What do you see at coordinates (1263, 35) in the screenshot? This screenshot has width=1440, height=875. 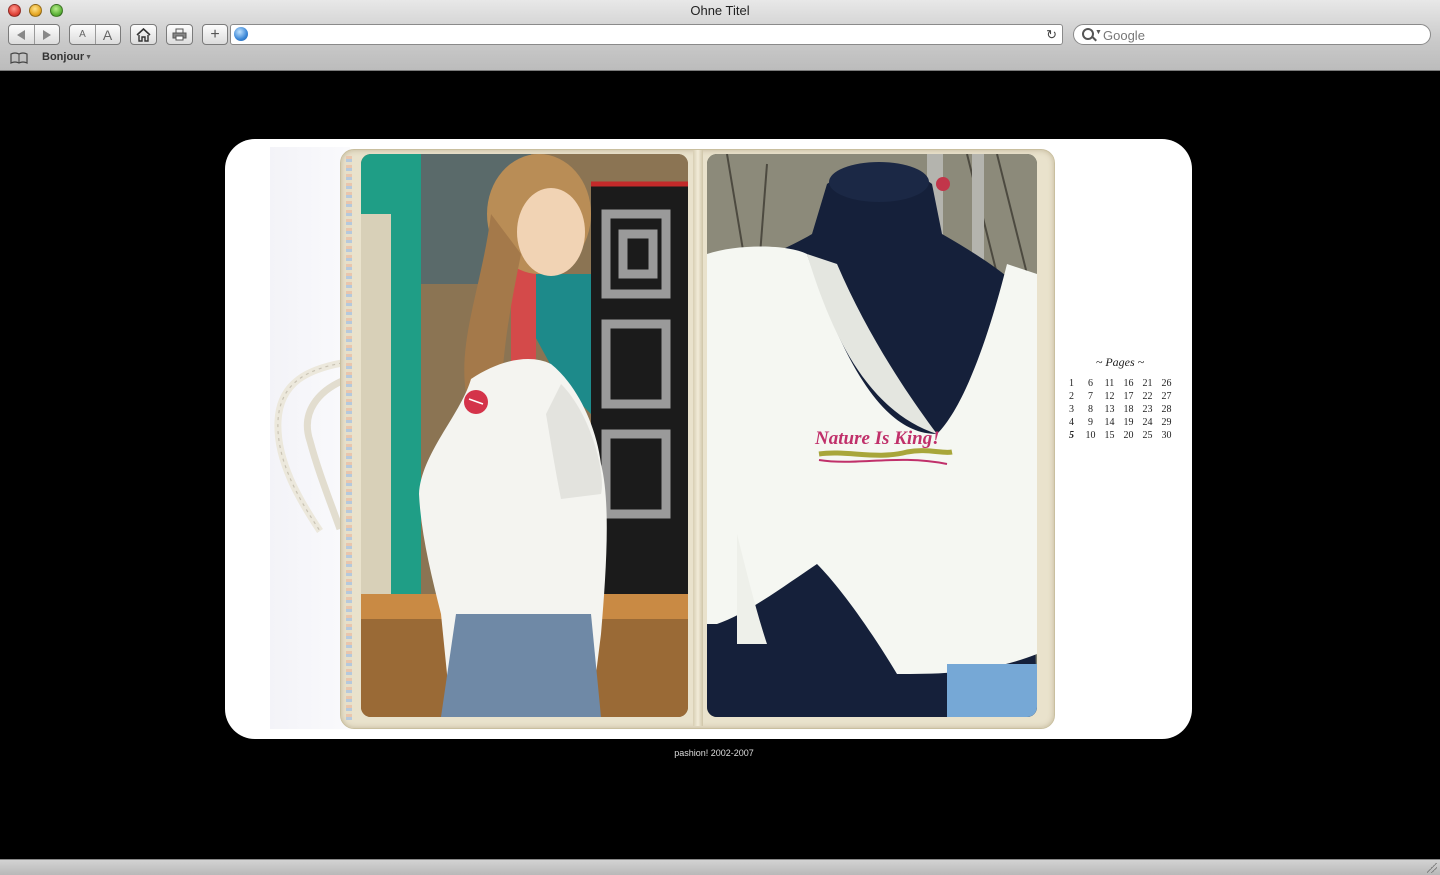 I see `search-input` at bounding box center [1263, 35].